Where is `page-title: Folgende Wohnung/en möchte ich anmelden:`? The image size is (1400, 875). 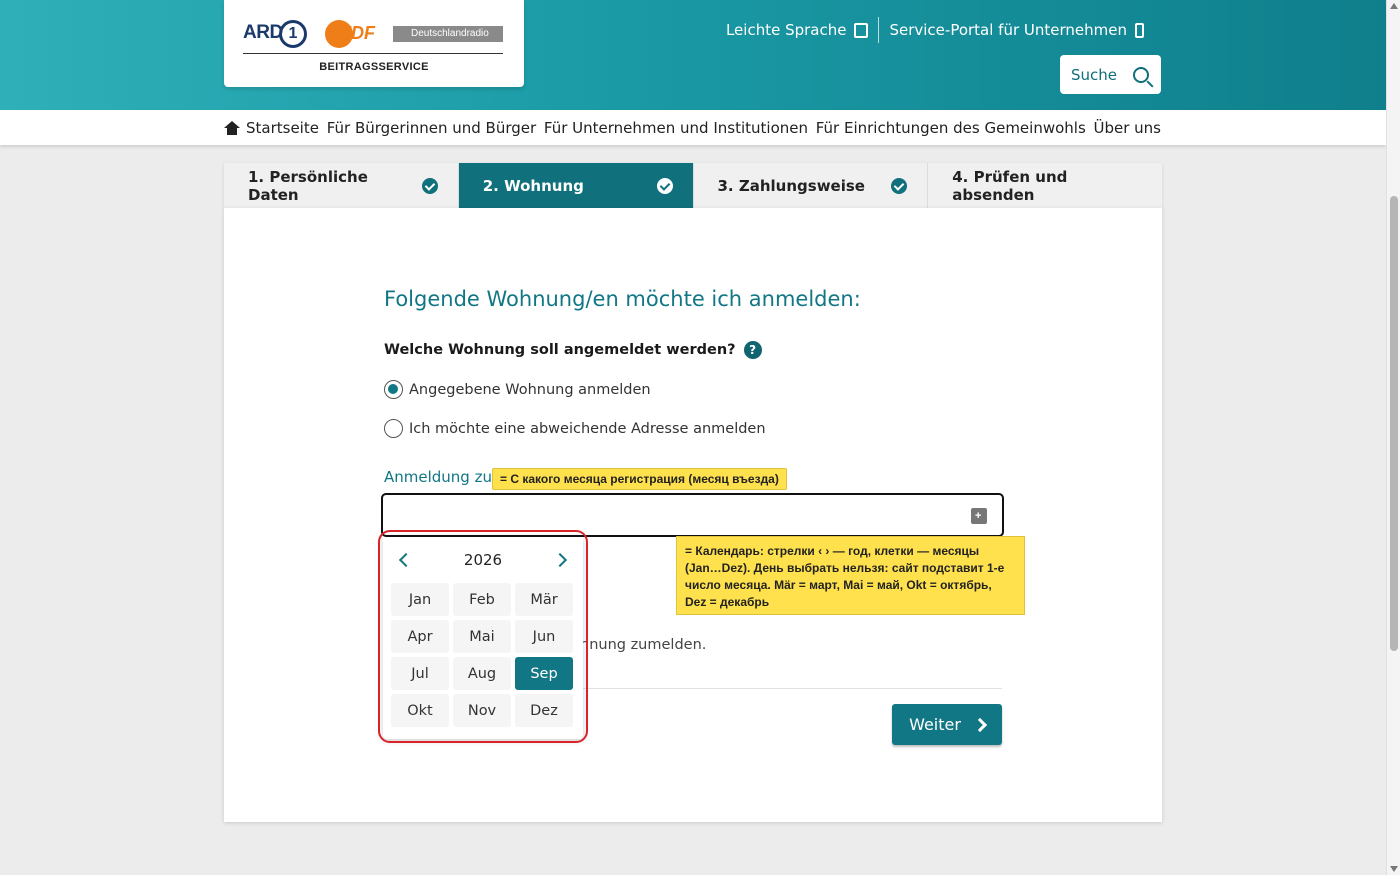
page-title: Folgende Wohnung/en möchte ich anmelden: is located at coordinates (622, 299).